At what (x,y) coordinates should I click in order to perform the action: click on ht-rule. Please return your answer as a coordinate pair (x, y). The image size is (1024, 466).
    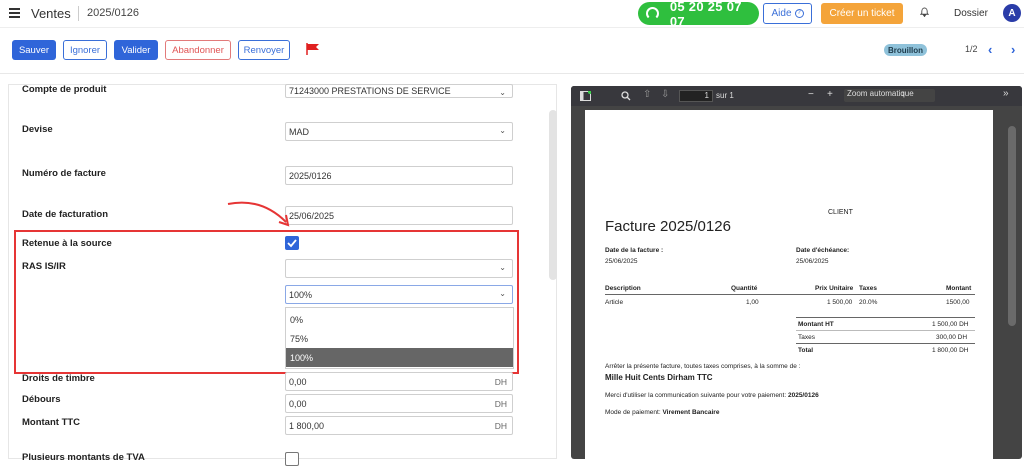
    Looking at the image, I should click on (885, 330).